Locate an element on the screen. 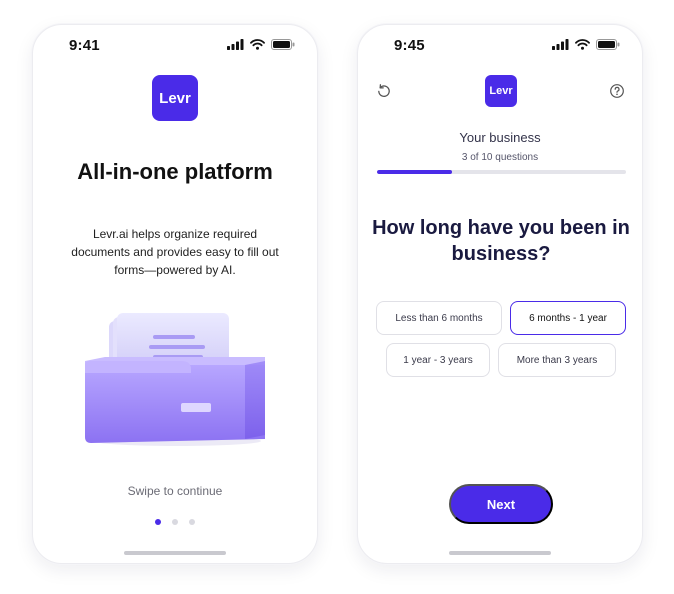 This screenshot has width=674, height=594. headline: All-in-one platform is located at coordinates (175, 171).